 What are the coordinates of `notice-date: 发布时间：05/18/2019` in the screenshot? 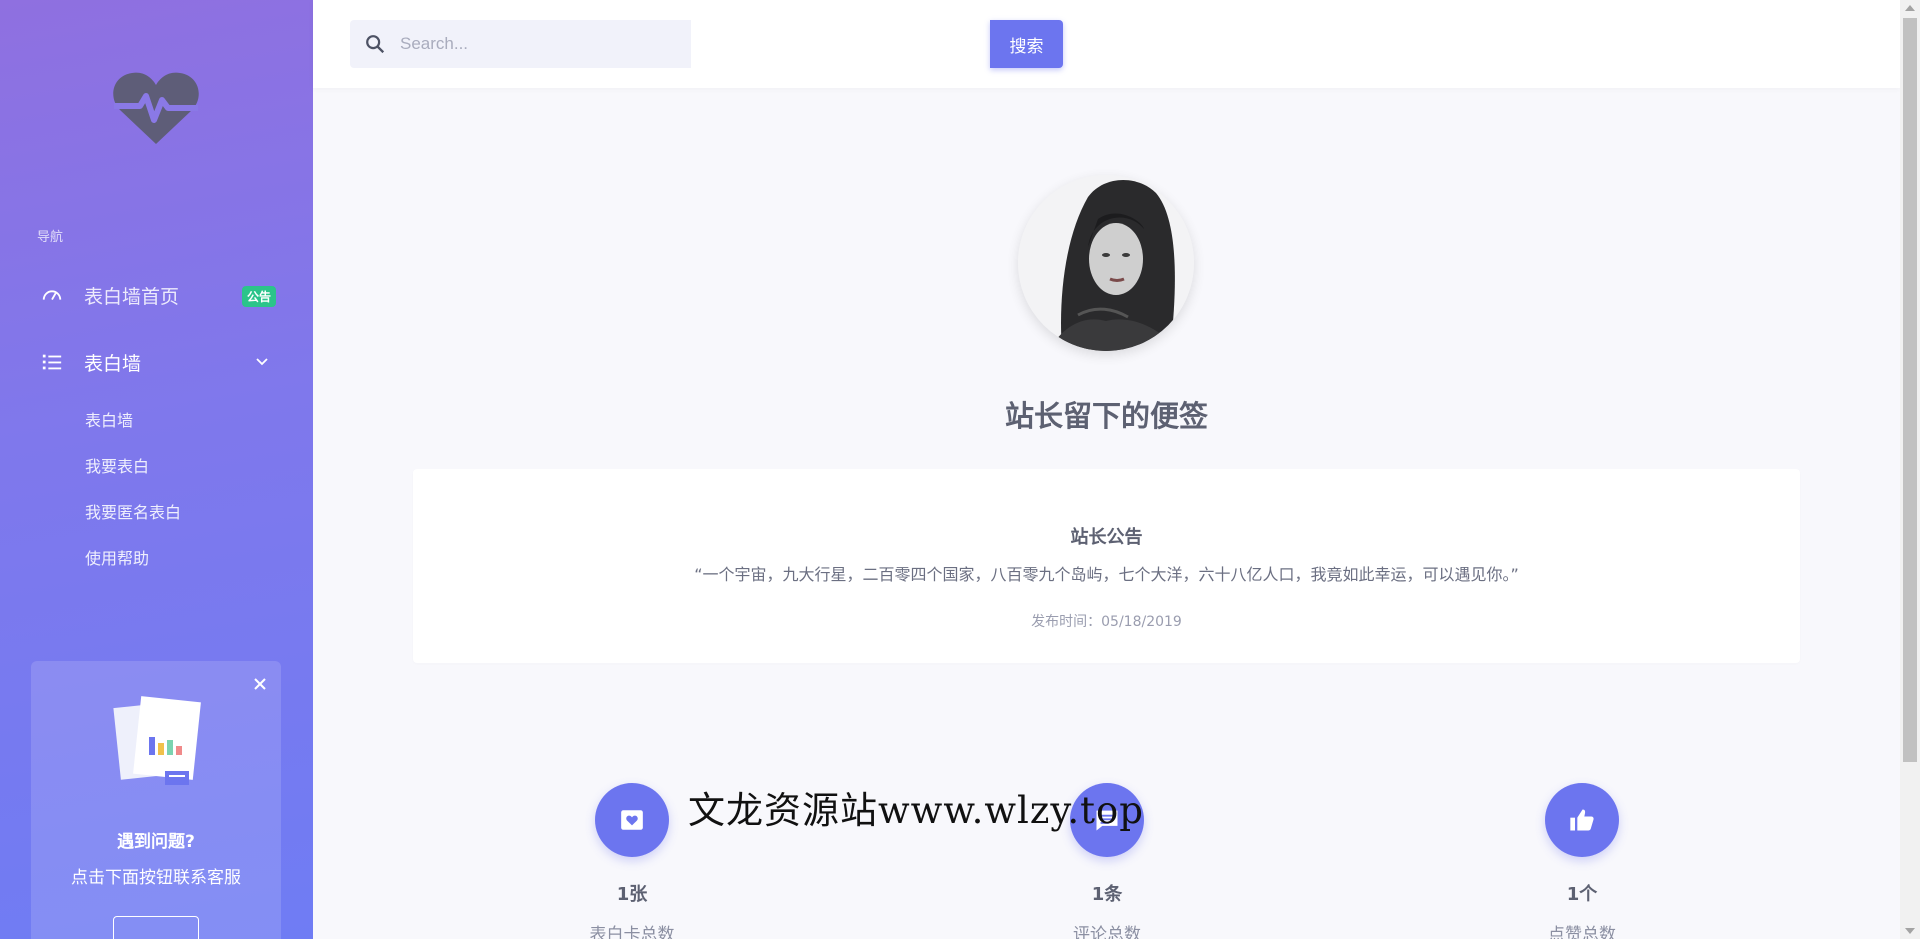 It's located at (1106, 622).